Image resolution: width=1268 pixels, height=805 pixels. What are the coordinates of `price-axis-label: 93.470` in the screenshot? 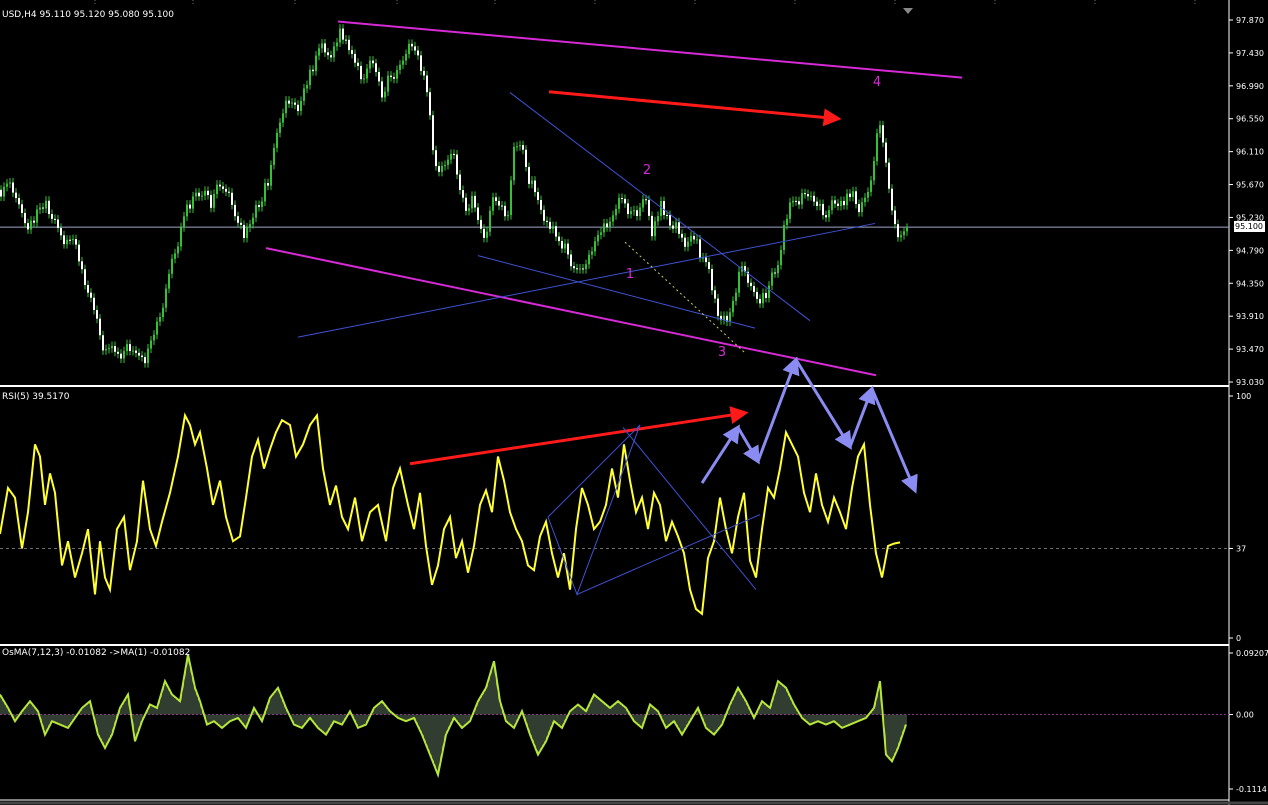 It's located at (1250, 349).